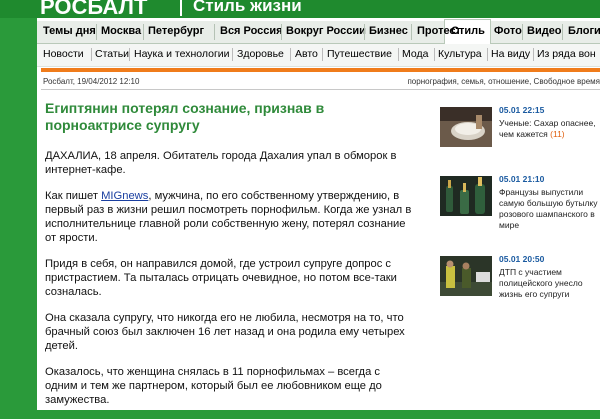 The height and width of the screenshot is (419, 600). What do you see at coordinates (468, 31) in the screenshot?
I see `nav-item-stil: Стиль` at bounding box center [468, 31].